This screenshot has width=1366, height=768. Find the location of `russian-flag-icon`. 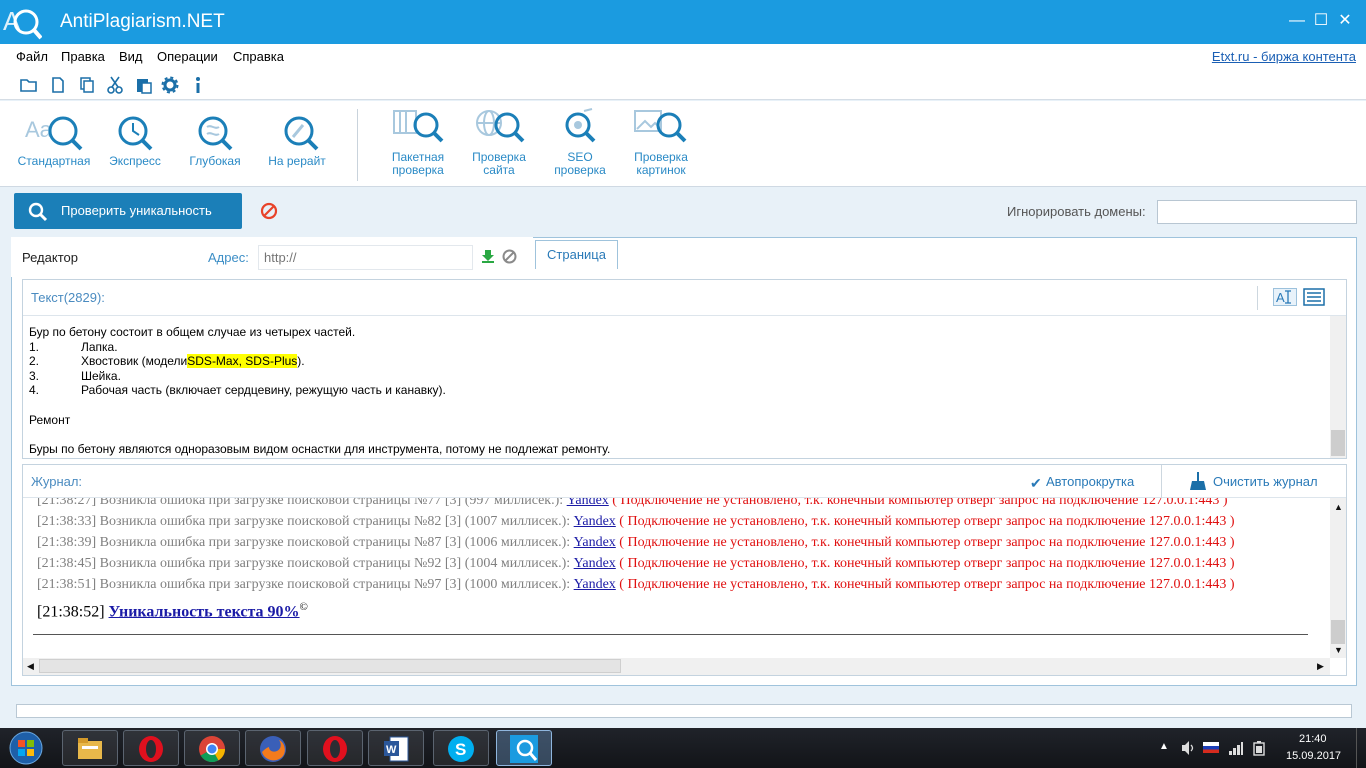

russian-flag-icon is located at coordinates (1211, 747).